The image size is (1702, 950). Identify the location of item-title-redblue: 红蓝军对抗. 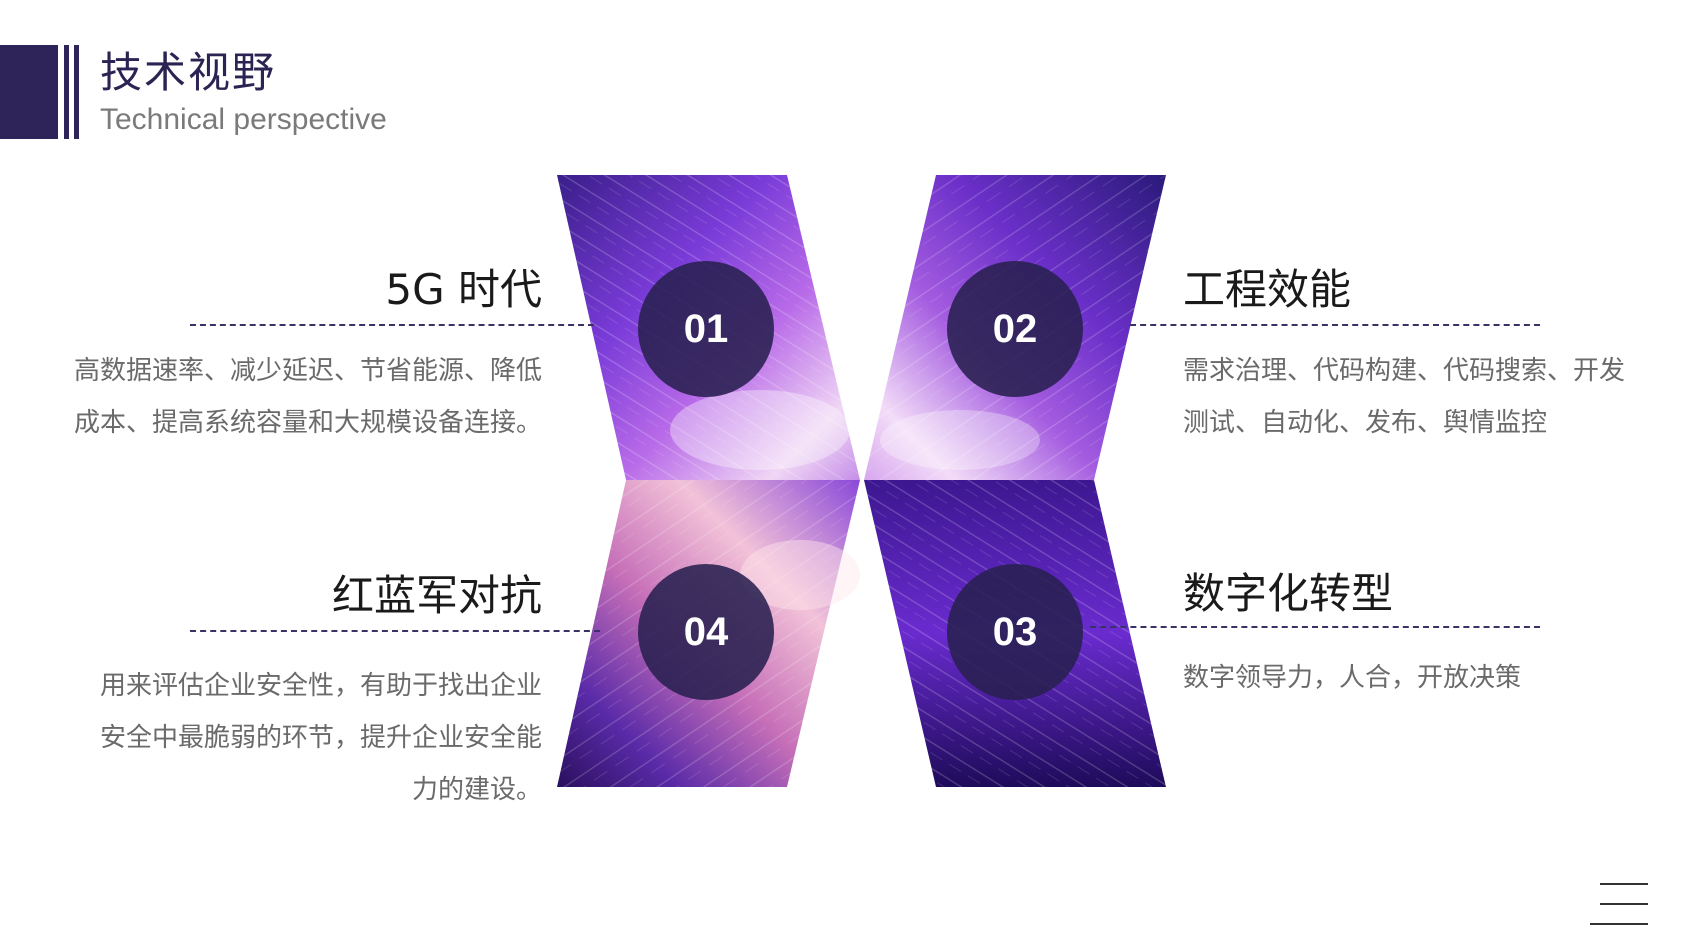
(436, 595).